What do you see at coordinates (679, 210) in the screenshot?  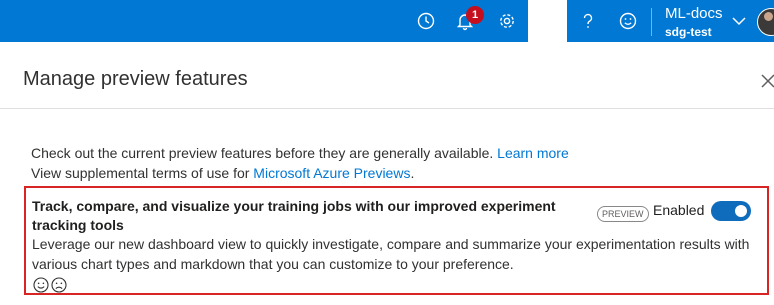 I see `enabled-label: Enabled` at bounding box center [679, 210].